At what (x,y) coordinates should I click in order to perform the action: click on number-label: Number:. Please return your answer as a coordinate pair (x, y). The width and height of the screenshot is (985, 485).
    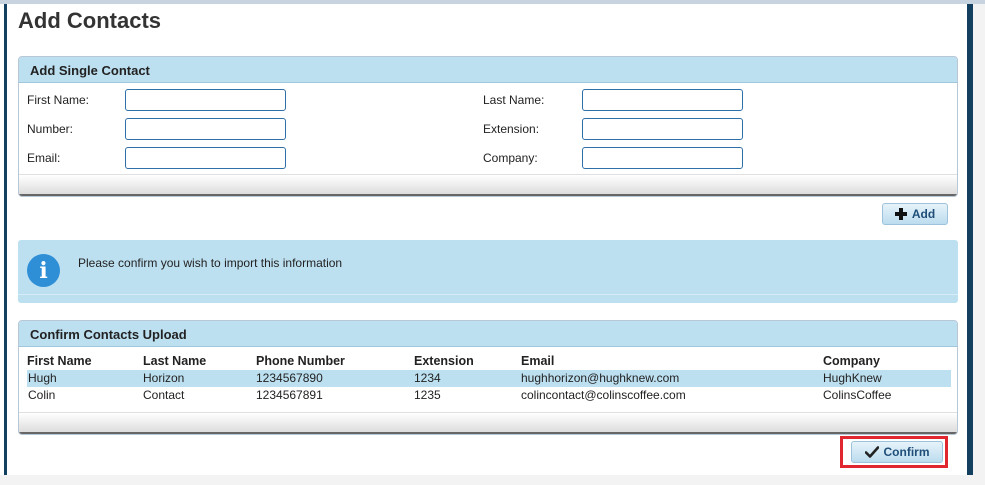
    Looking at the image, I should click on (50, 129).